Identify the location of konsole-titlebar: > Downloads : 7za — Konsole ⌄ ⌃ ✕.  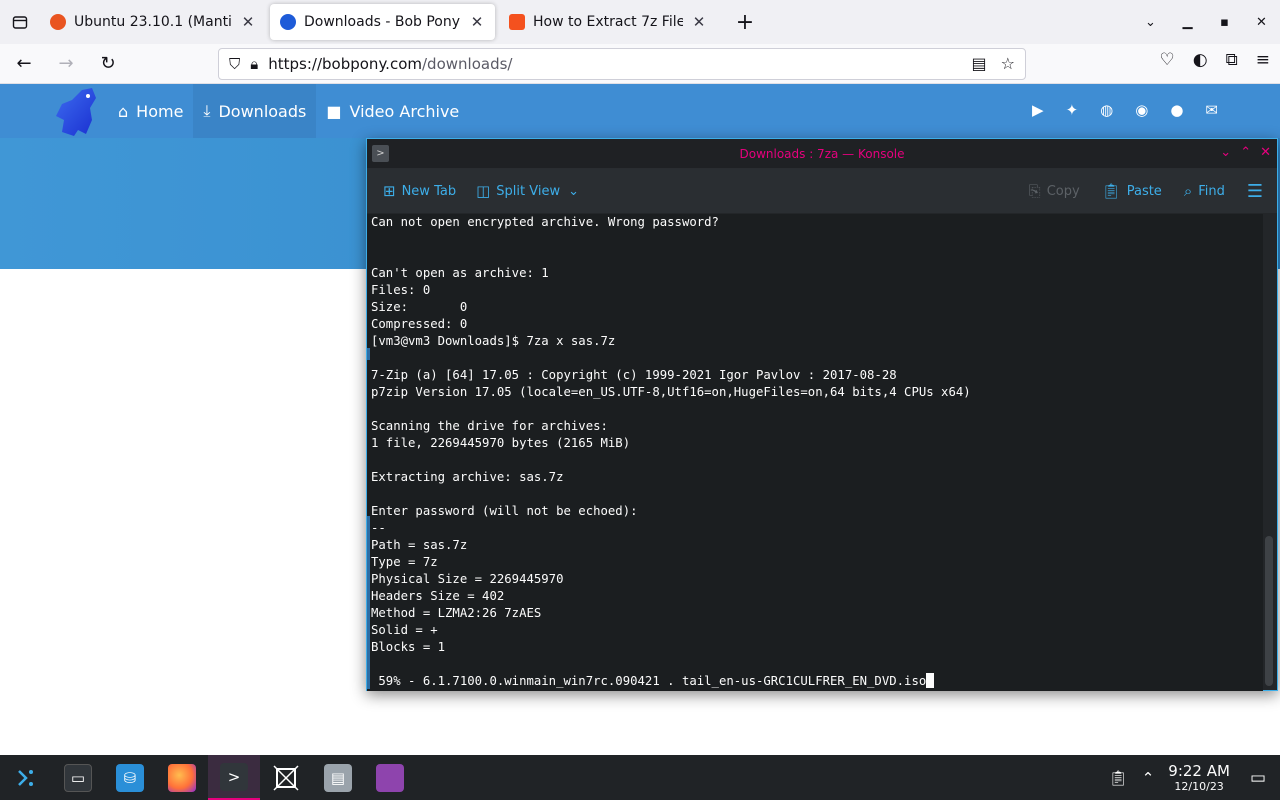
(822, 154).